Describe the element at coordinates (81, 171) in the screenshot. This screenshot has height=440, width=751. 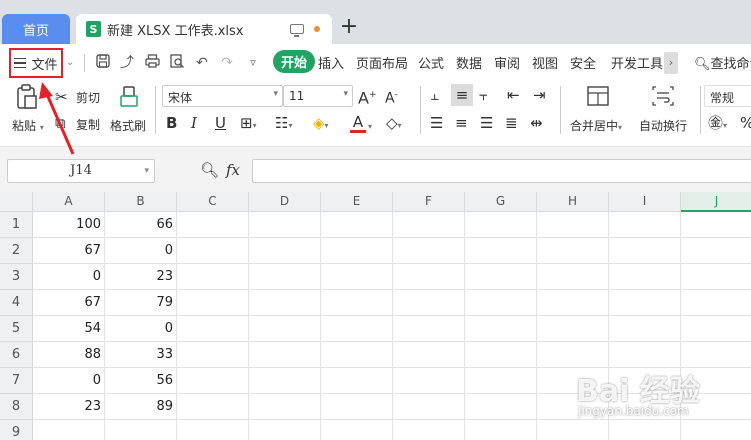
I see `name-box: J14 ▾` at that location.